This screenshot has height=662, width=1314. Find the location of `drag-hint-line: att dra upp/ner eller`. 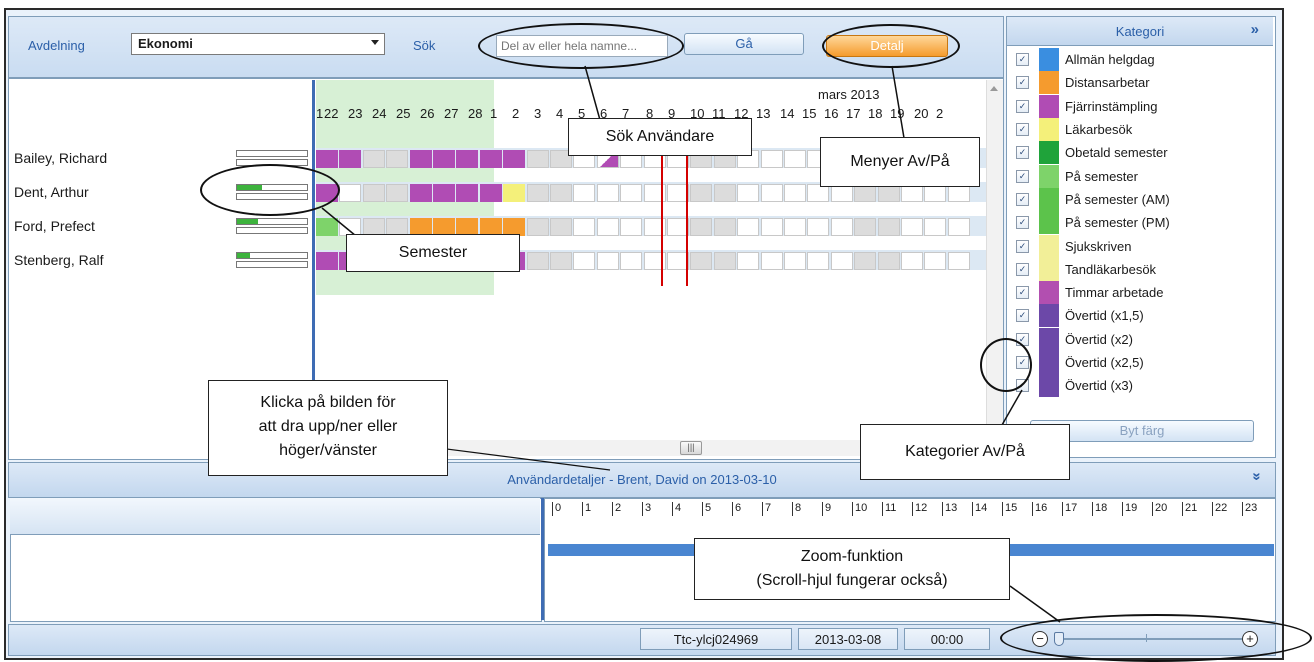

drag-hint-line: att dra upp/ner eller is located at coordinates (328, 426).